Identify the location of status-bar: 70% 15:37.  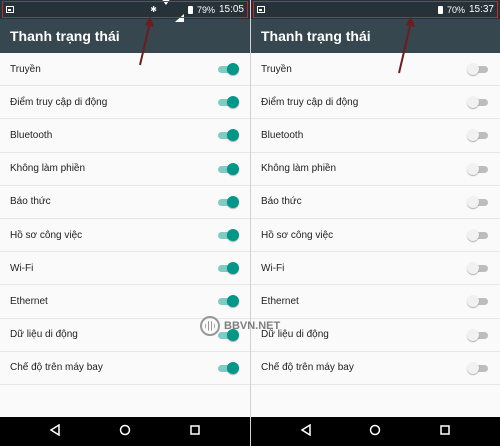
(375, 9).